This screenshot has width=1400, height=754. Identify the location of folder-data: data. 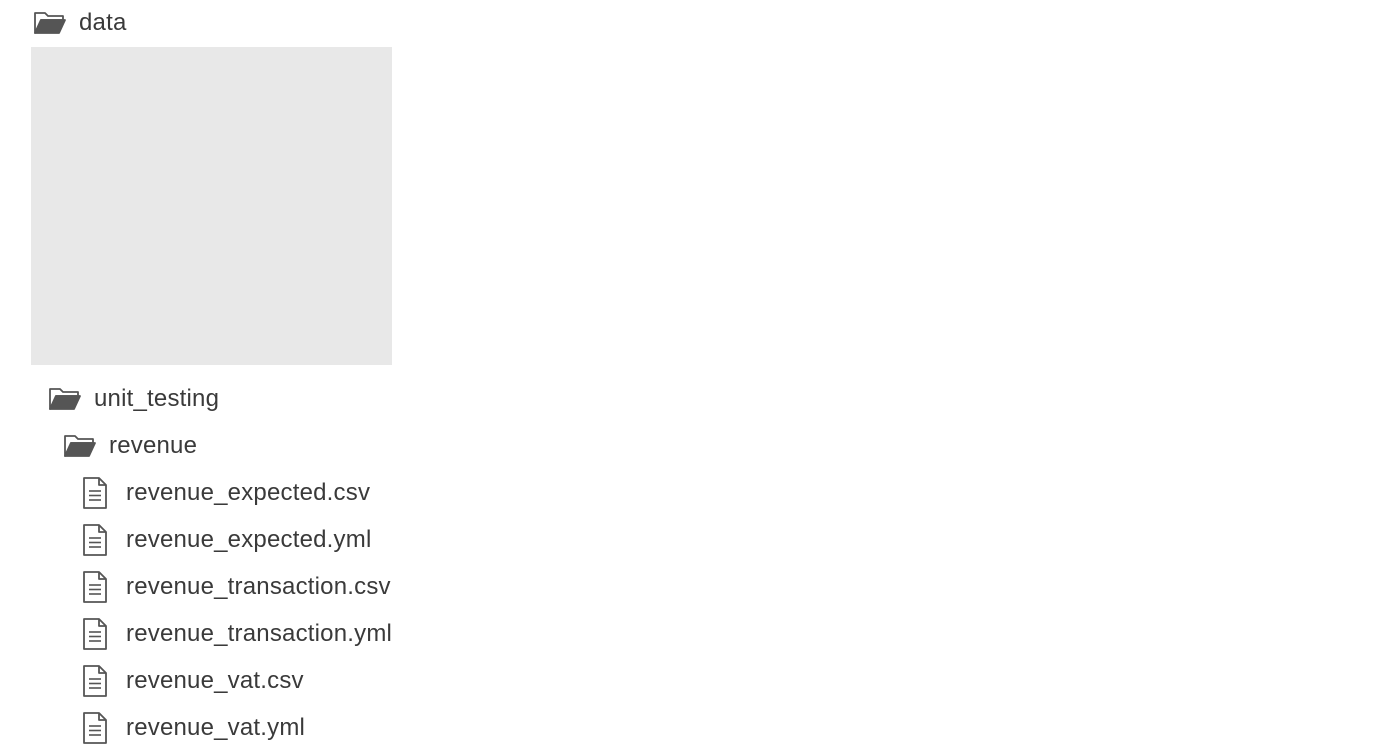
(80, 23).